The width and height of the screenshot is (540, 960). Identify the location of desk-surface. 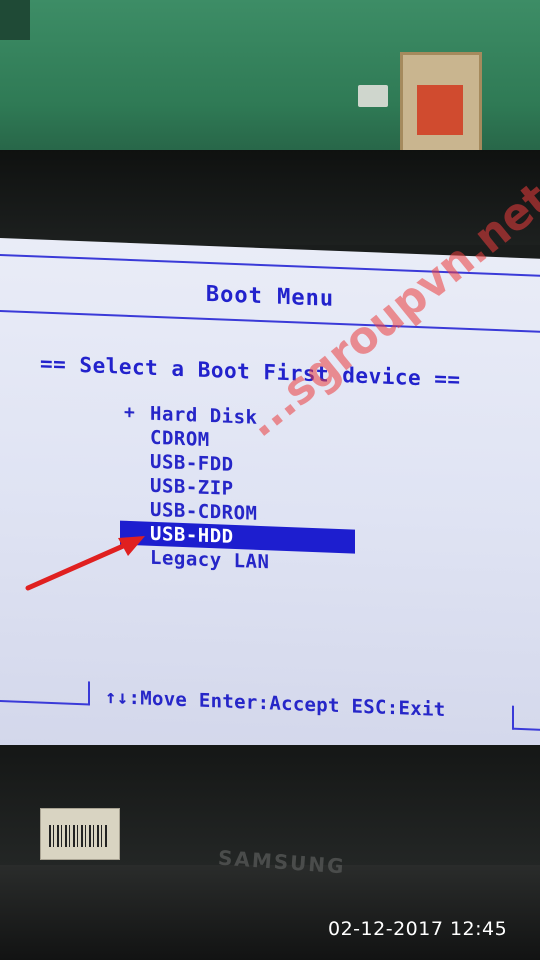
(270, 912).